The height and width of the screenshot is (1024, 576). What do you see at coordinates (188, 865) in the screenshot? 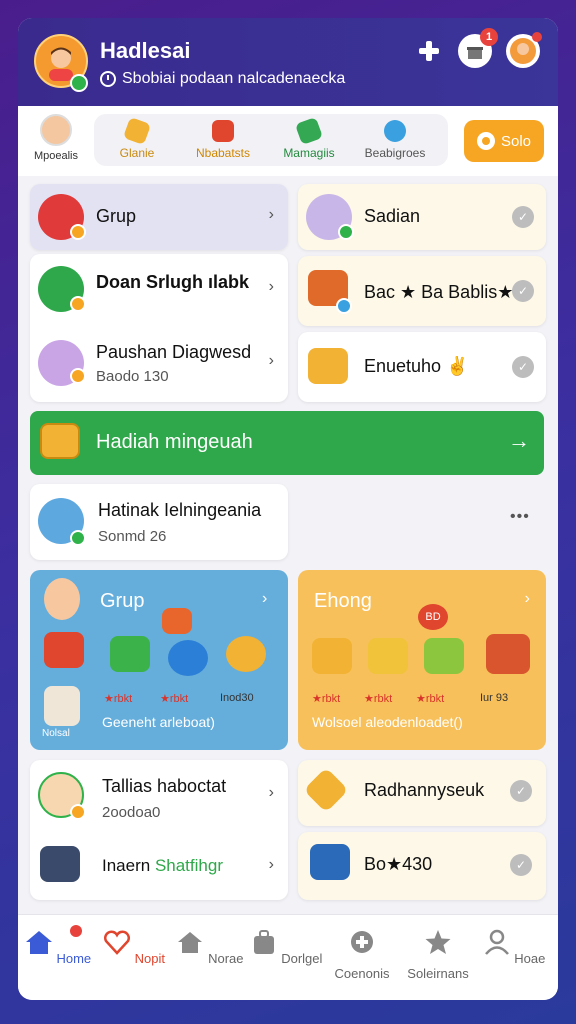
I see `inaern-highlight: Shatfihgr` at bounding box center [188, 865].